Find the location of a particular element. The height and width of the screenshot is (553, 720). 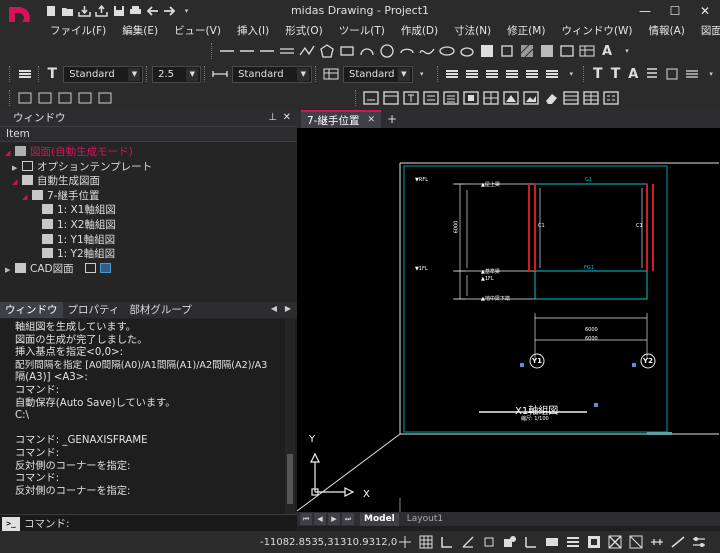

text-height-select: 2.5 ▼ is located at coordinates (177, 74).